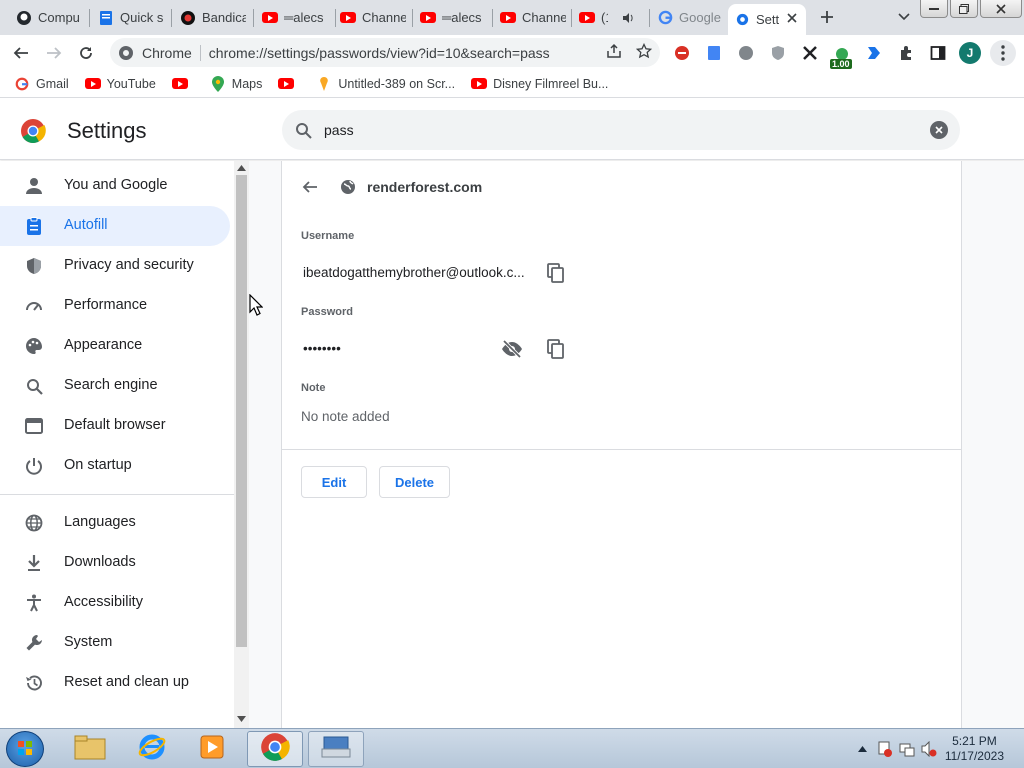 Image resolution: width=1024 pixels, height=768 pixels. I want to click on profile-avatar: J, so click(970, 53).